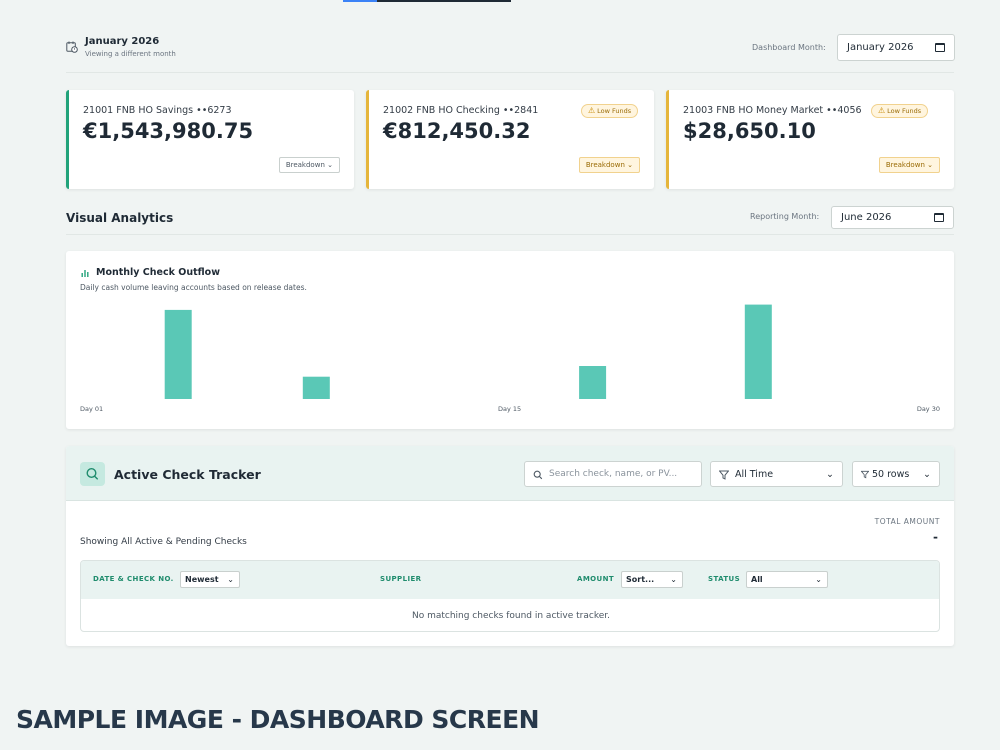  What do you see at coordinates (724, 579) in the screenshot?
I see `column-status: STATUS` at bounding box center [724, 579].